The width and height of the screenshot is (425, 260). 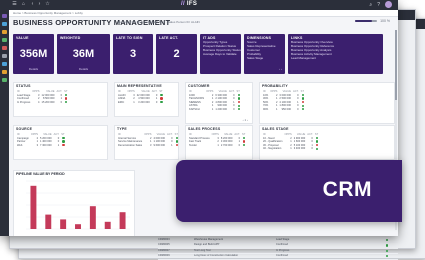 I want to click on table-row: Demonstration Sales 3 9 600 000 1, so click(x=148, y=146).